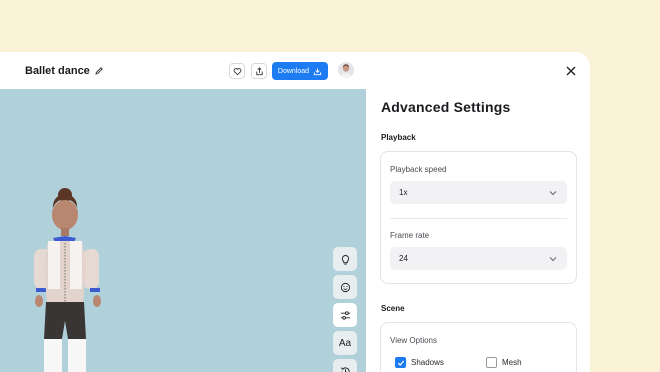 Image resolution: width=660 pixels, height=372 pixels. Describe the element at coordinates (571, 71) in the screenshot. I see `close-icon` at that location.